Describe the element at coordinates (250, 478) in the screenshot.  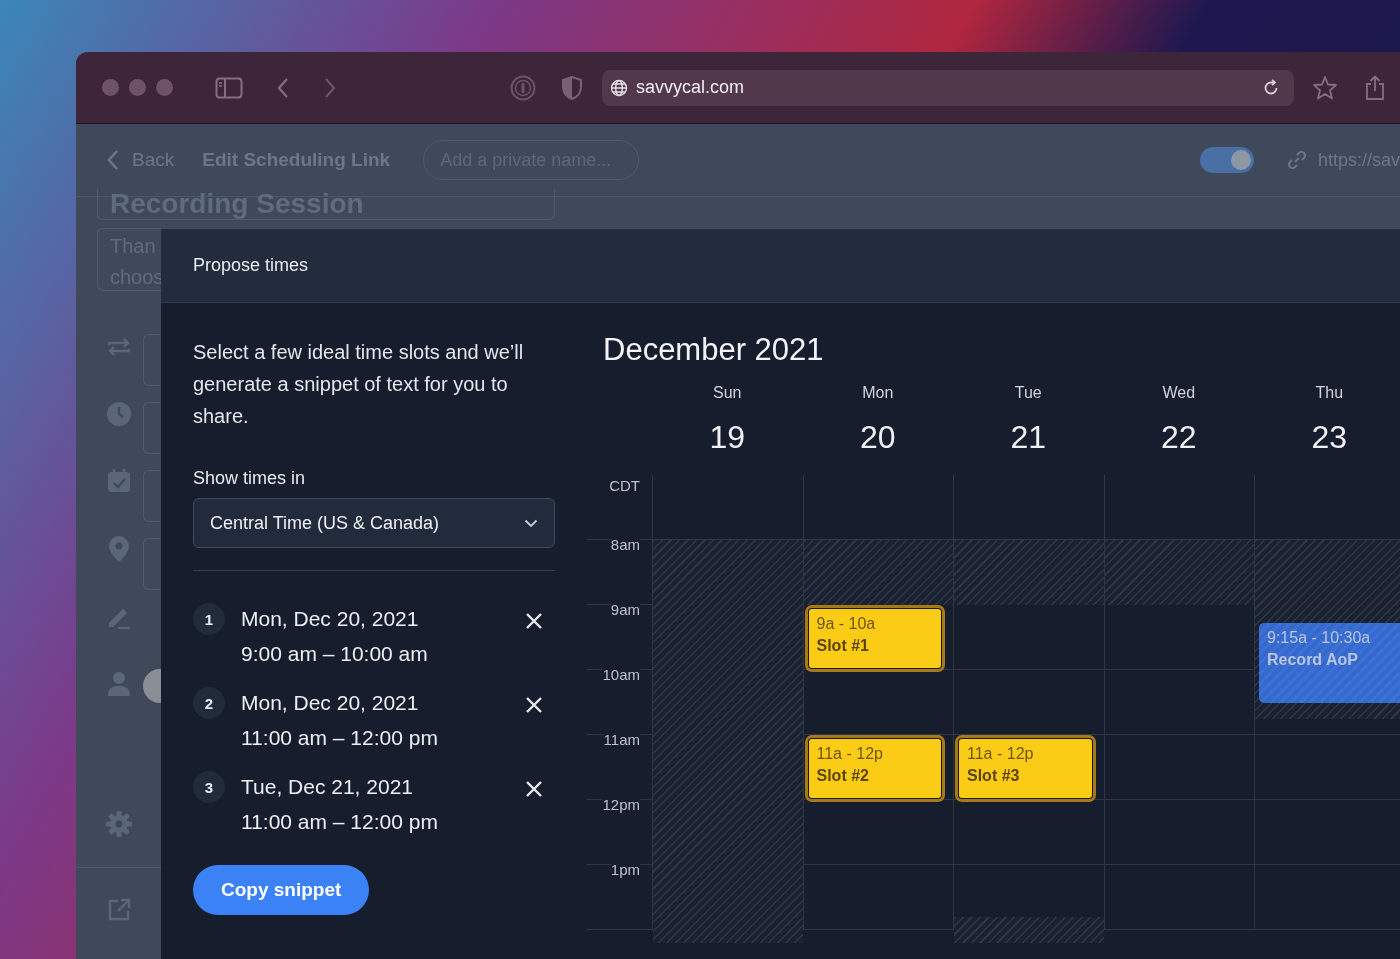
I see `timezone-label: Show times in` at that location.